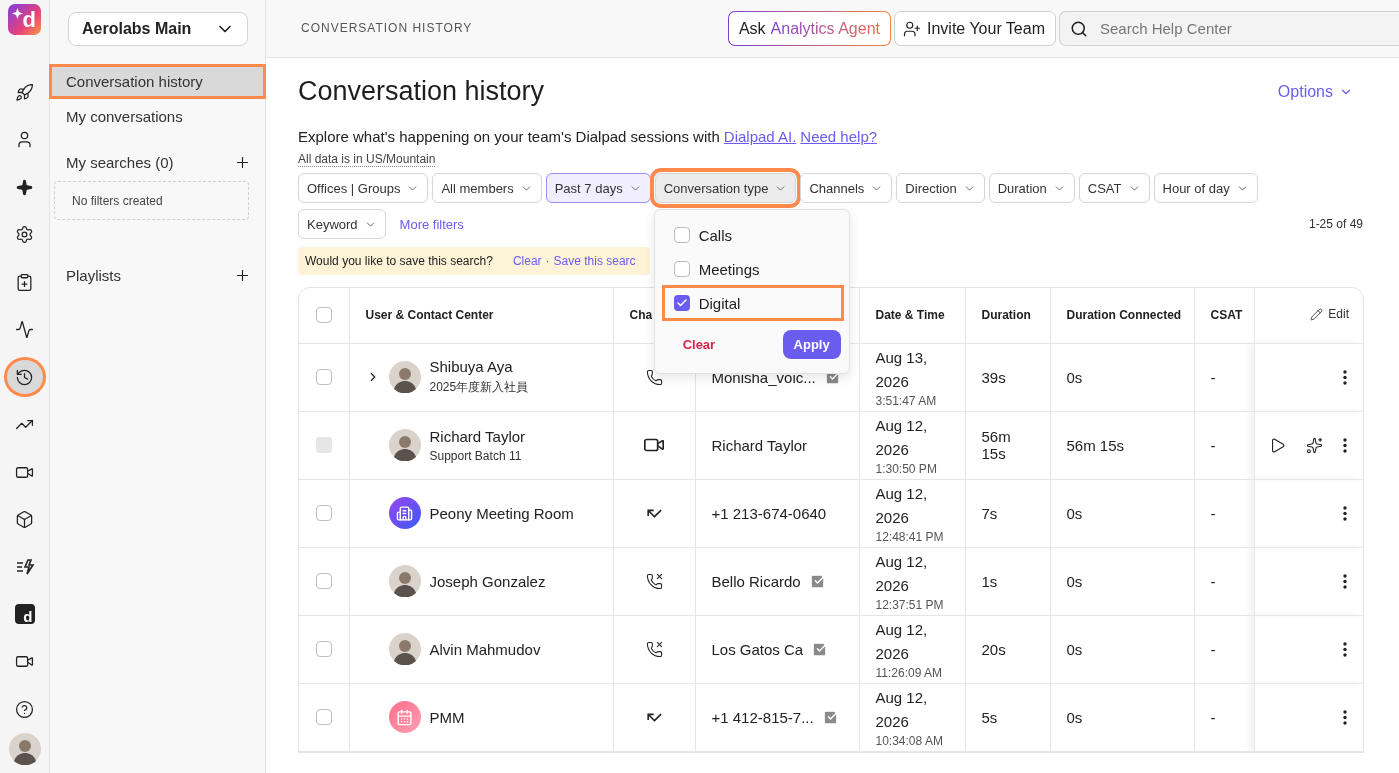 Image resolution: width=1399 pixels, height=773 pixels. What do you see at coordinates (158, 29) in the screenshot?
I see `workspace-dropdown: Aerolabs Main` at bounding box center [158, 29].